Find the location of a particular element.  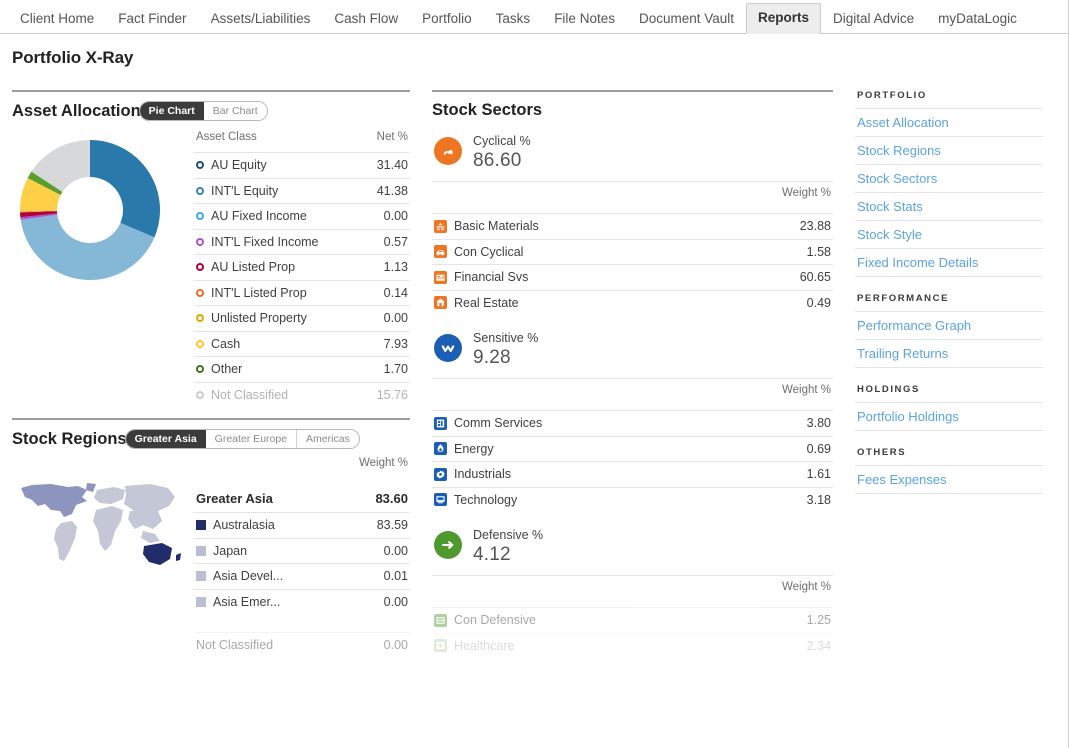

nav-tab-document-vault: Document Vault is located at coordinates (686, 19).